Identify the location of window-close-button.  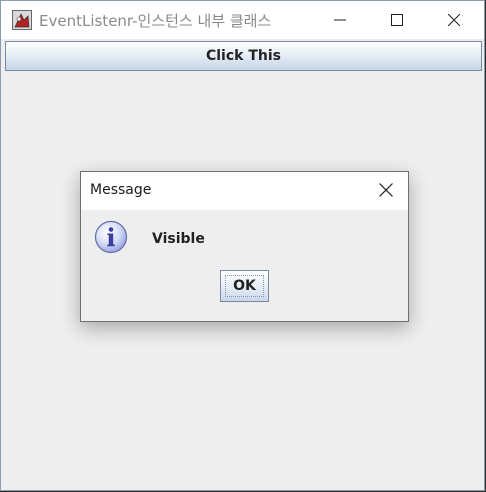
(454, 20).